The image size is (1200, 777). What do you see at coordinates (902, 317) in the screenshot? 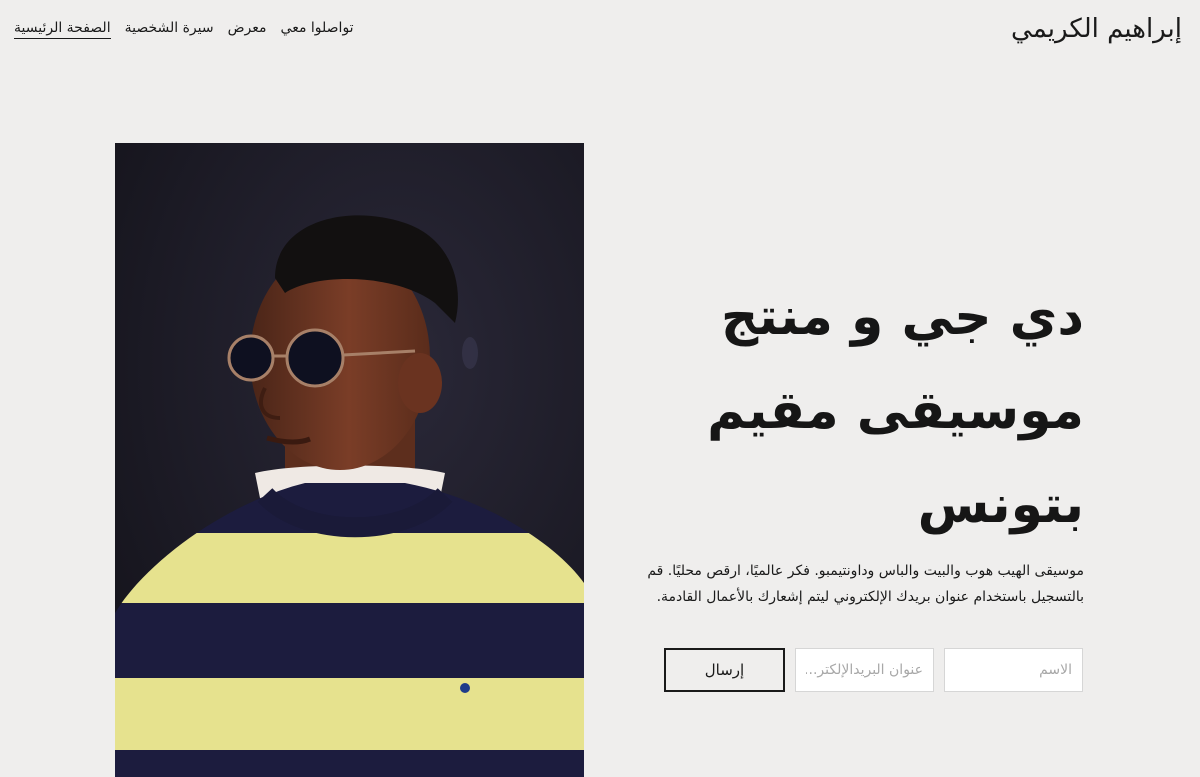
I see `headline-line: دي جي و منتج` at bounding box center [902, 317].